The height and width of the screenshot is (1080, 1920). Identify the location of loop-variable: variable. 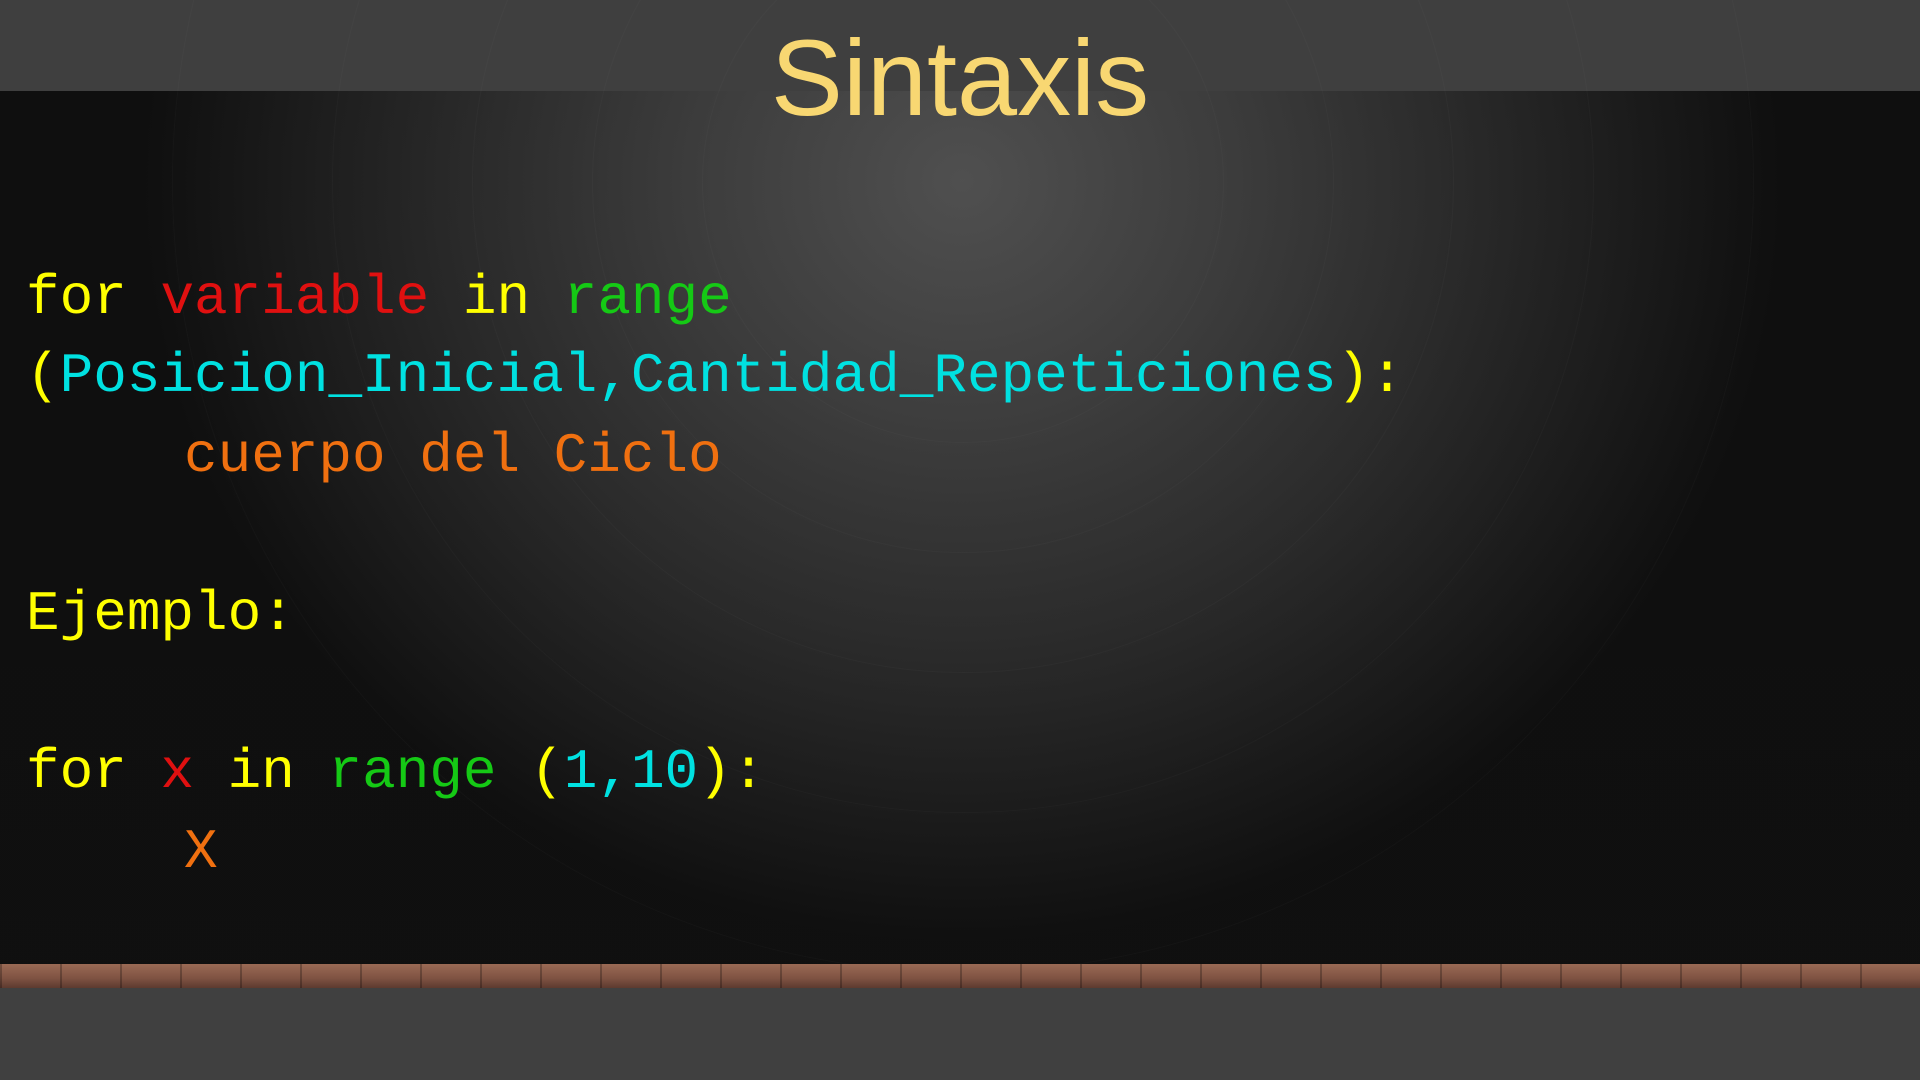
(295, 298).